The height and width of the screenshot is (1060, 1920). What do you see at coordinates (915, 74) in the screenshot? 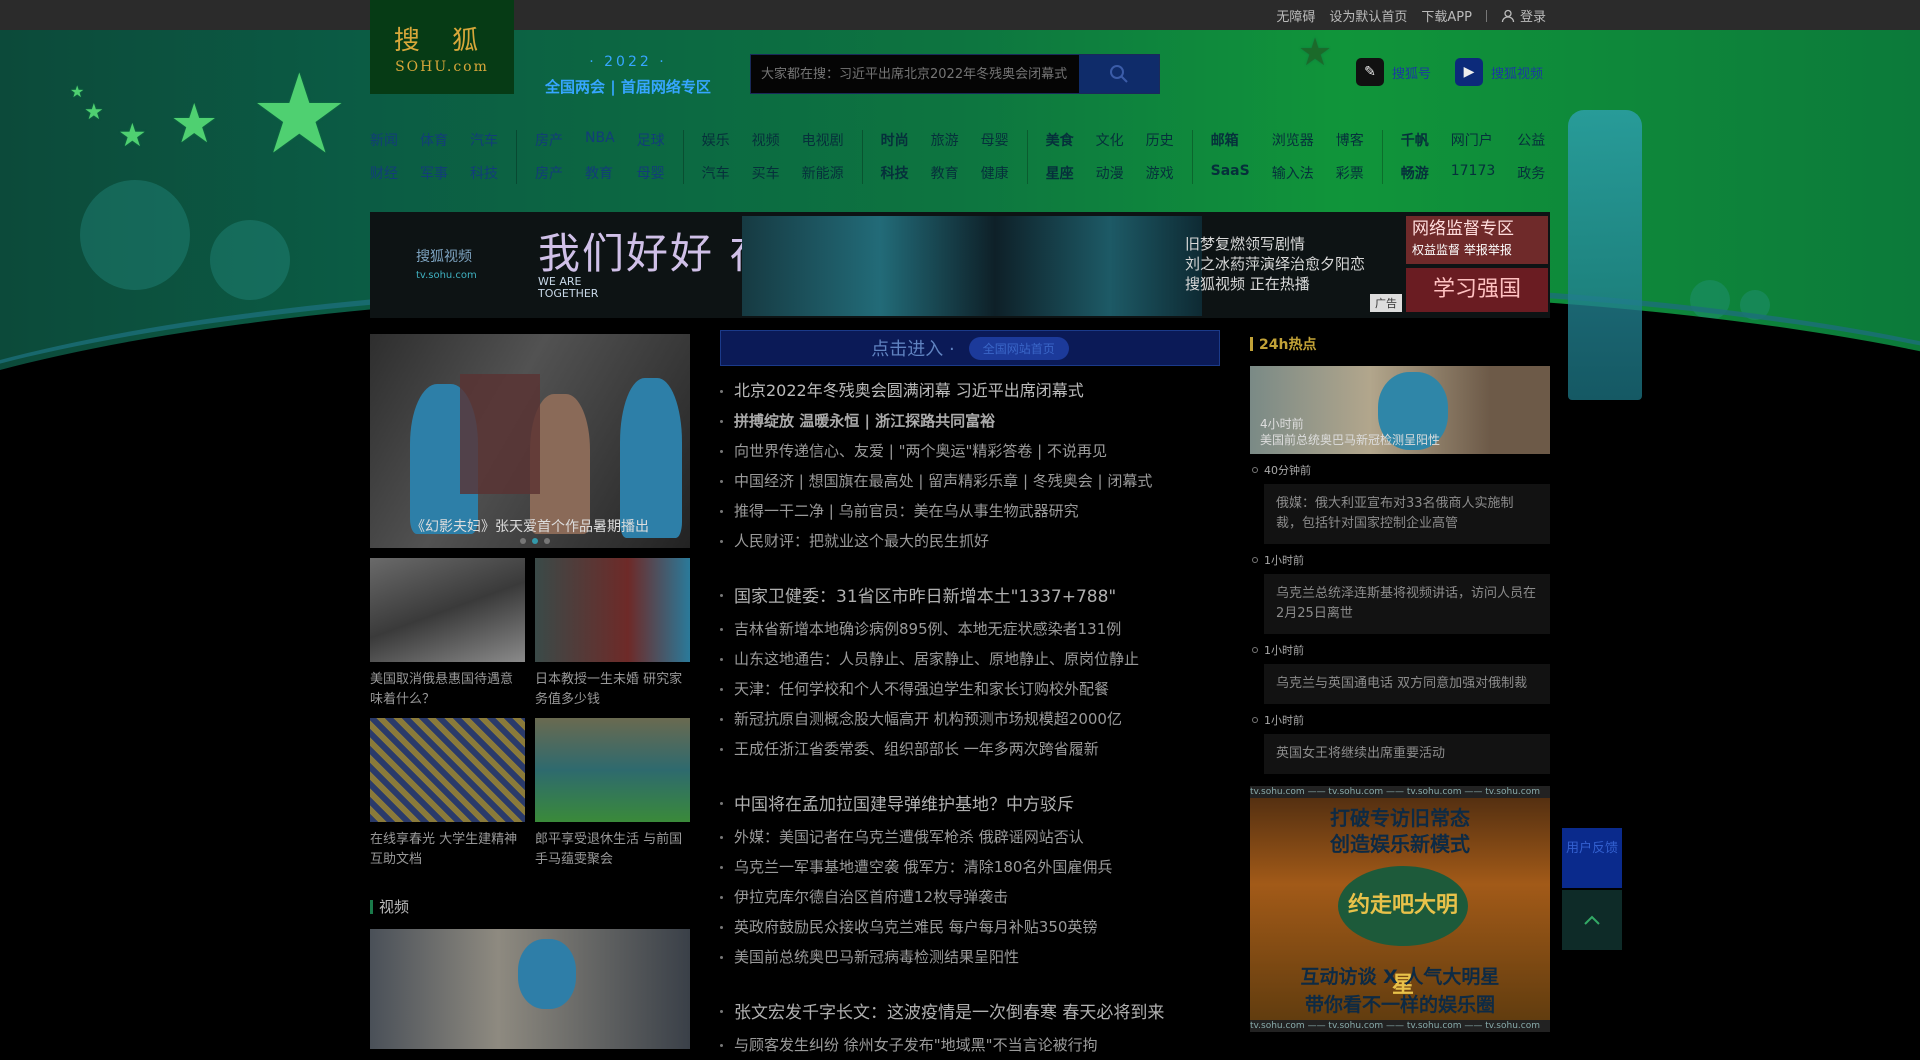
I see `search-input` at bounding box center [915, 74].